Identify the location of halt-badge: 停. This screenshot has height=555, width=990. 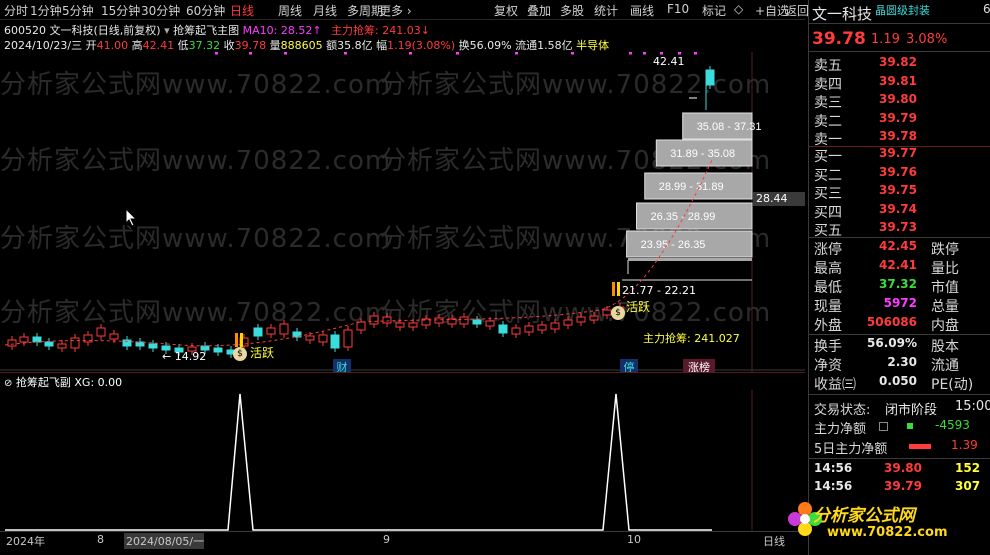
(629, 366).